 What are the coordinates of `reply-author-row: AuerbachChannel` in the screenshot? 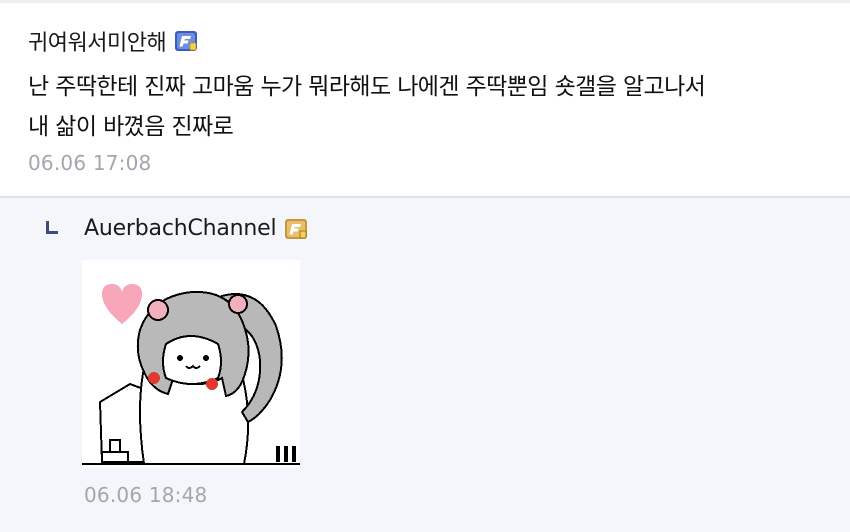 It's located at (196, 228).